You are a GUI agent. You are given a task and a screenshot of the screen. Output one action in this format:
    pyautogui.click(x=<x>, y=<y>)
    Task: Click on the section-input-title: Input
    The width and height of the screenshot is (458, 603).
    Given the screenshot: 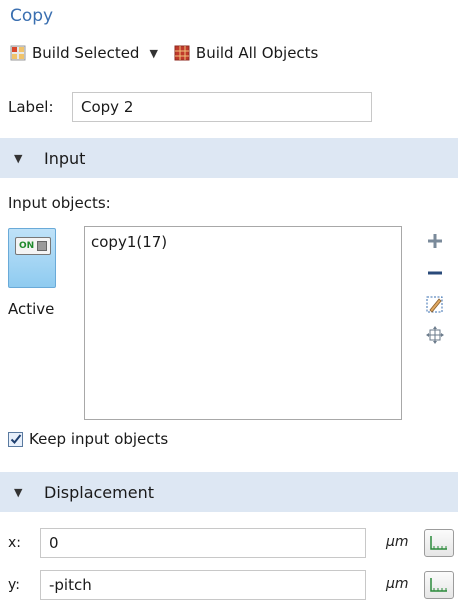 What is the action you would take?
    pyautogui.click(x=65, y=158)
    